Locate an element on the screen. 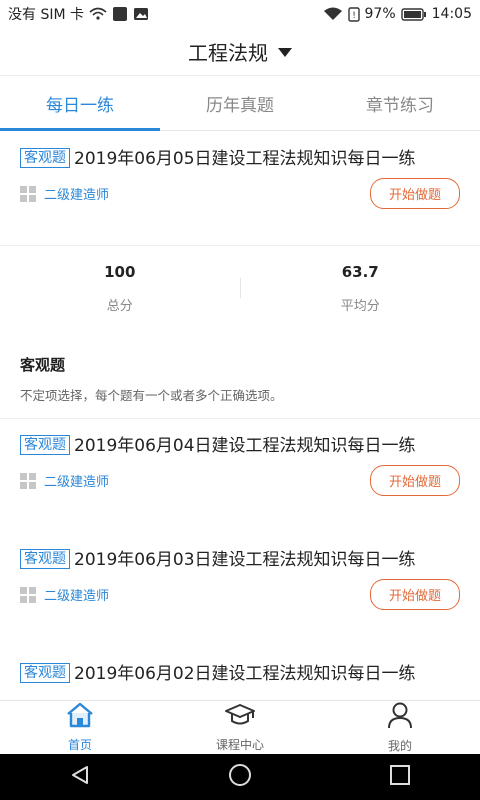  system-nav-bar is located at coordinates (240, 777).